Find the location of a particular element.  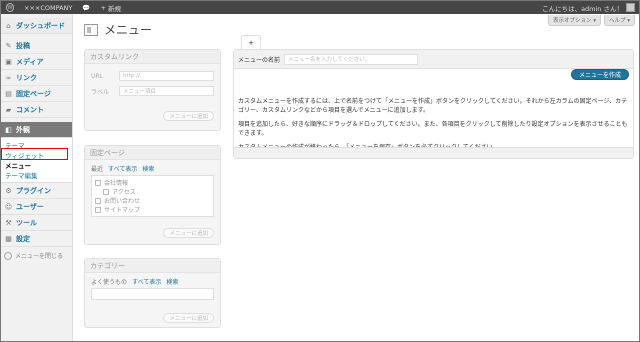

plugin-icon: ⚙ is located at coordinates (8, 190).